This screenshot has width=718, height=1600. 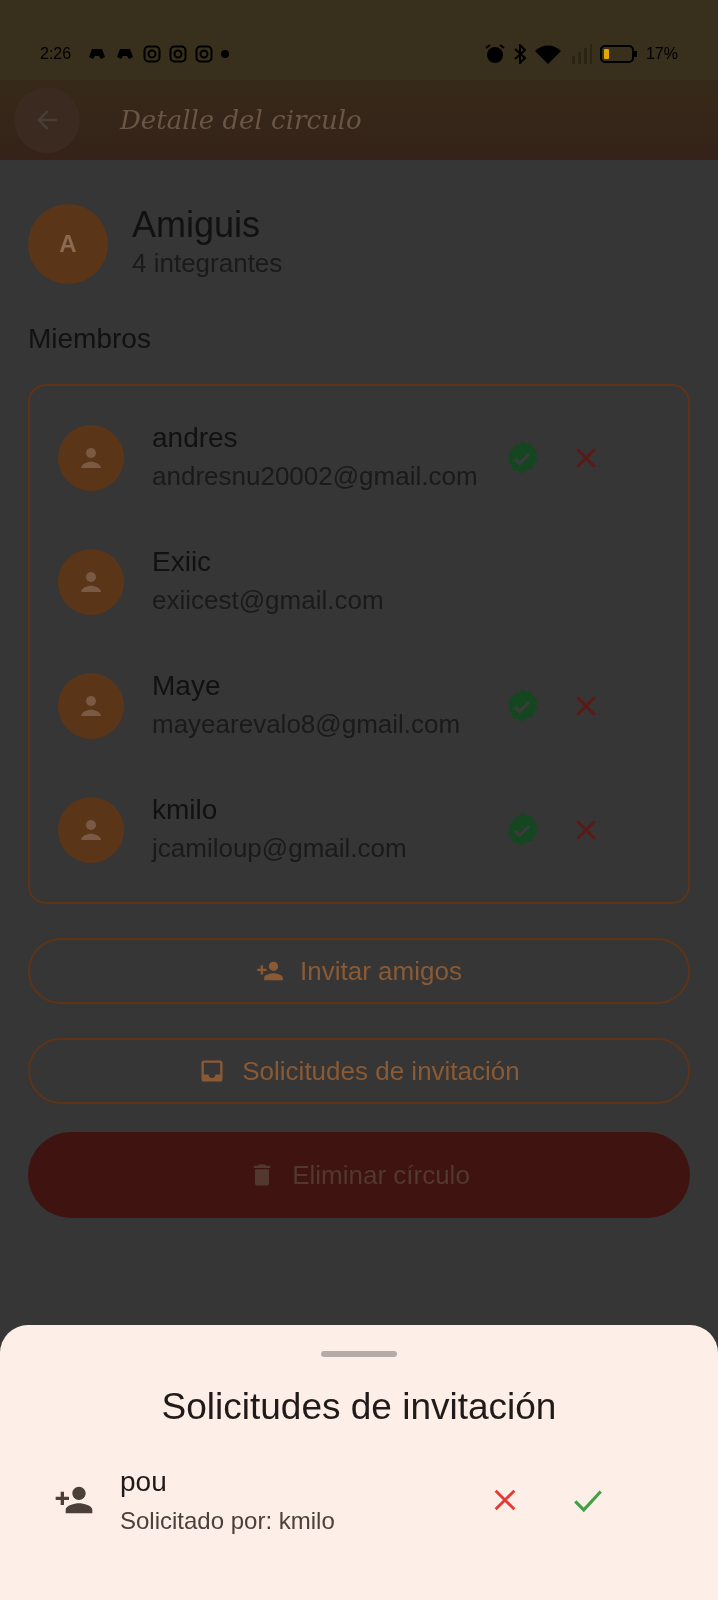 I want to click on group-avatar: A, so click(x=68, y=244).